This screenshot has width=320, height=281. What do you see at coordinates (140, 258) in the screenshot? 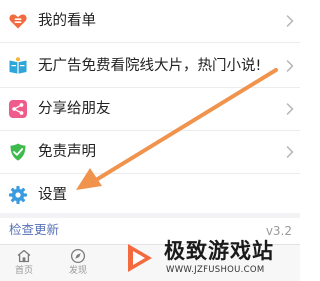
I see `watermark-logo` at bounding box center [140, 258].